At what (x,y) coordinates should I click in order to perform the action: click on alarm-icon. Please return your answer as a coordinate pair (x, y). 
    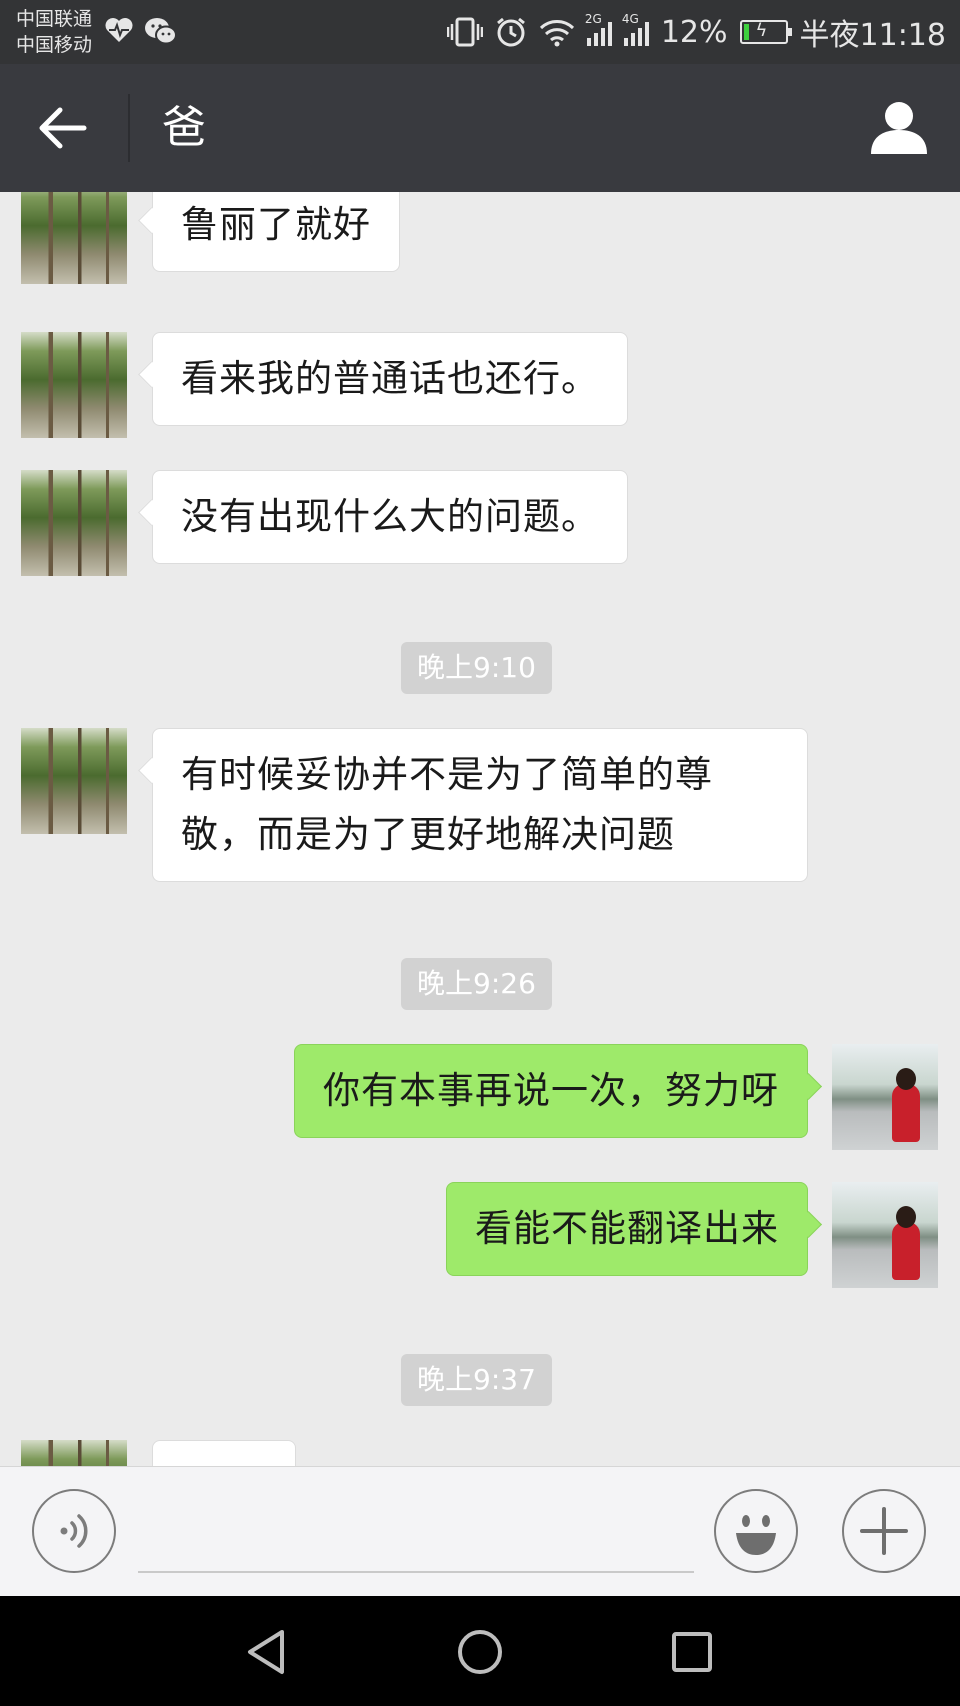
    Looking at the image, I should click on (510, 32).